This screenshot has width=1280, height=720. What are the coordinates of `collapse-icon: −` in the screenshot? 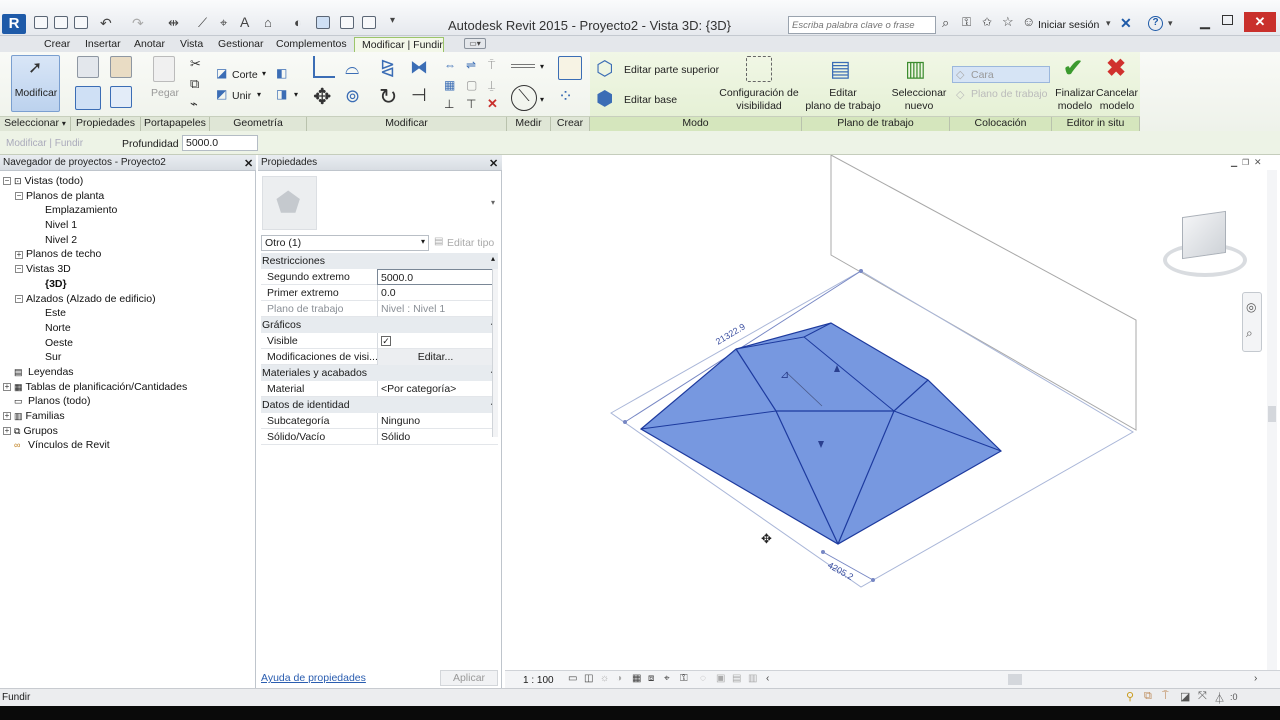 It's located at (19, 298).